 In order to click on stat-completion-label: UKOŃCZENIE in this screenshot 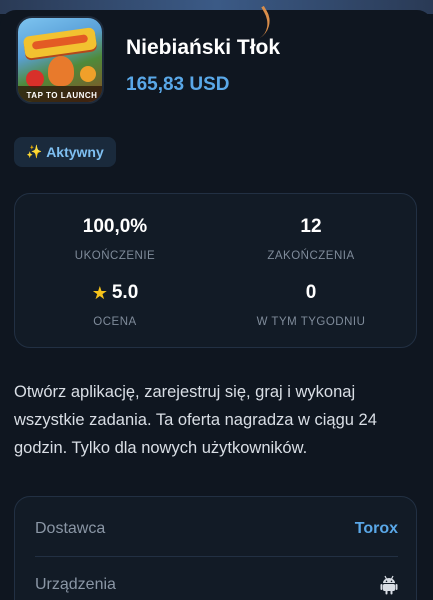, I will do `click(115, 256)`.